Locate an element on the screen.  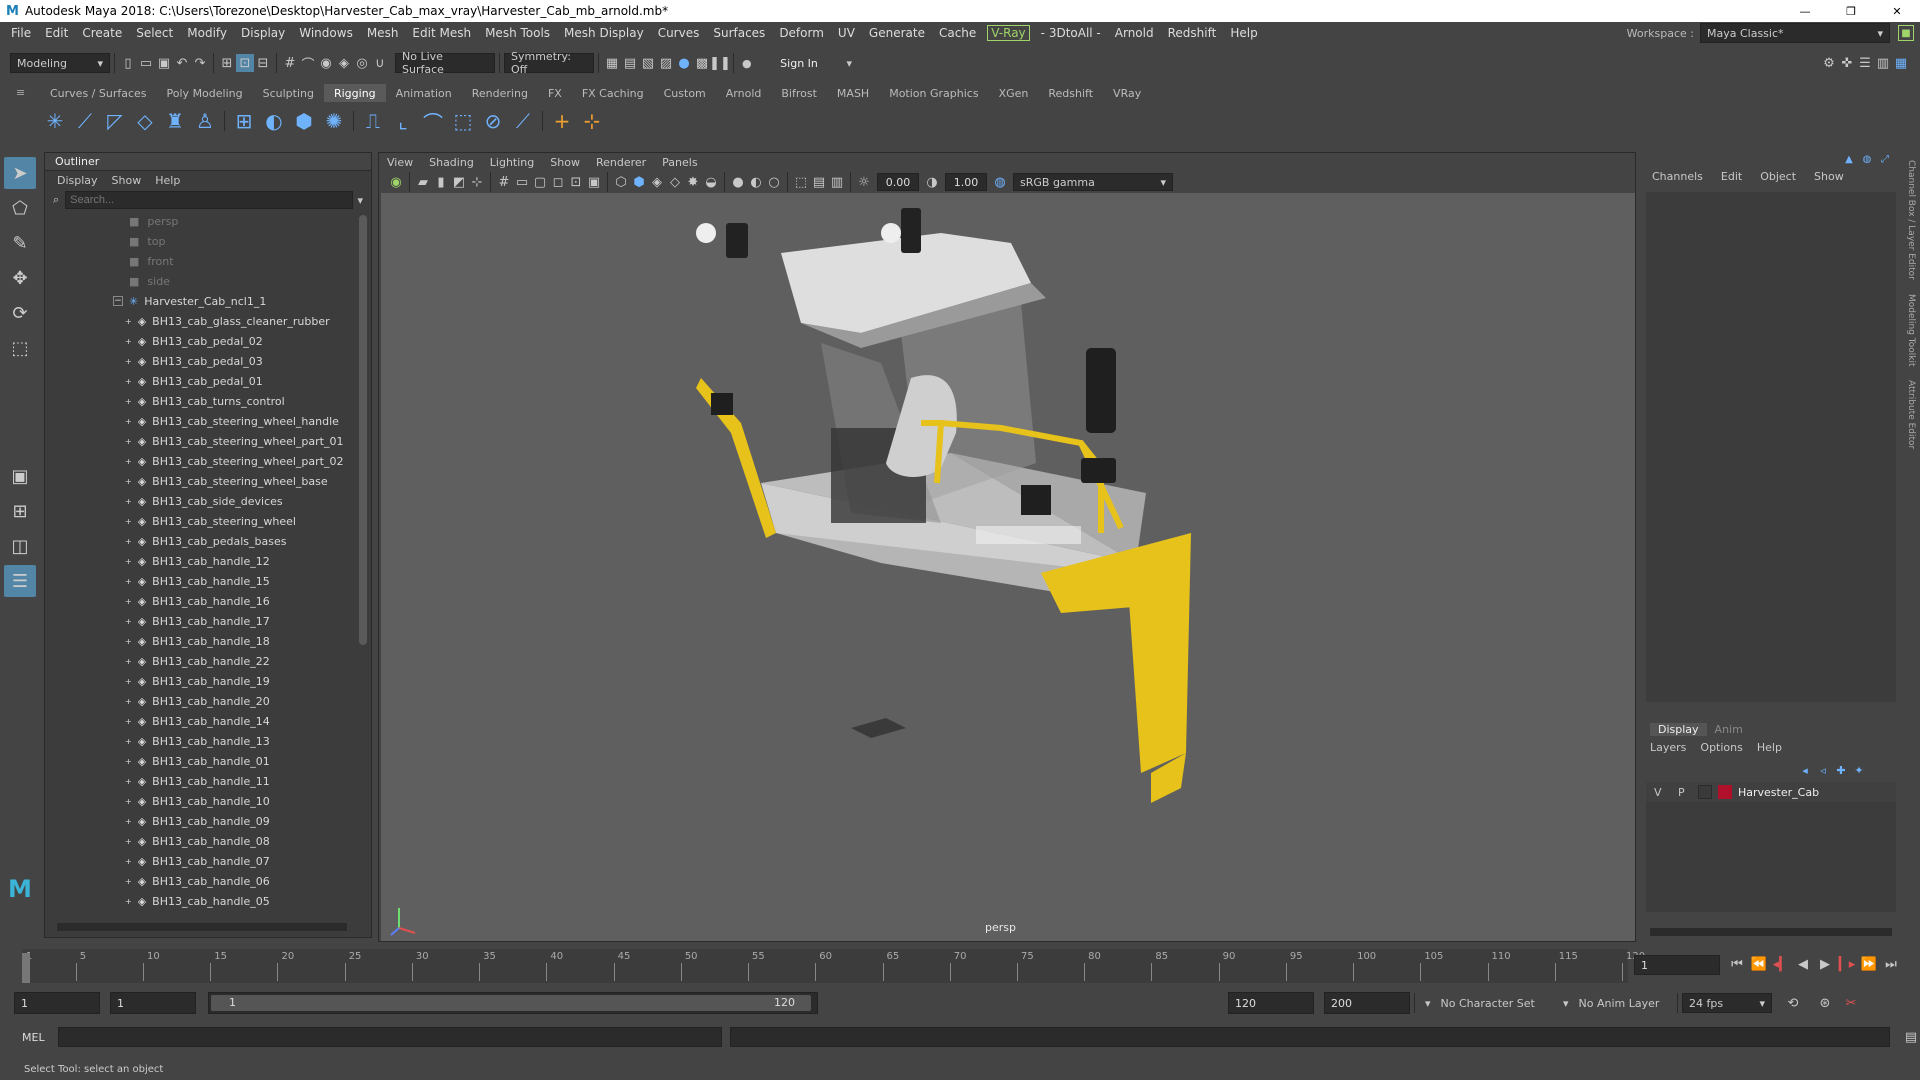
lock-icon: ■ is located at coordinates (1906, 33).